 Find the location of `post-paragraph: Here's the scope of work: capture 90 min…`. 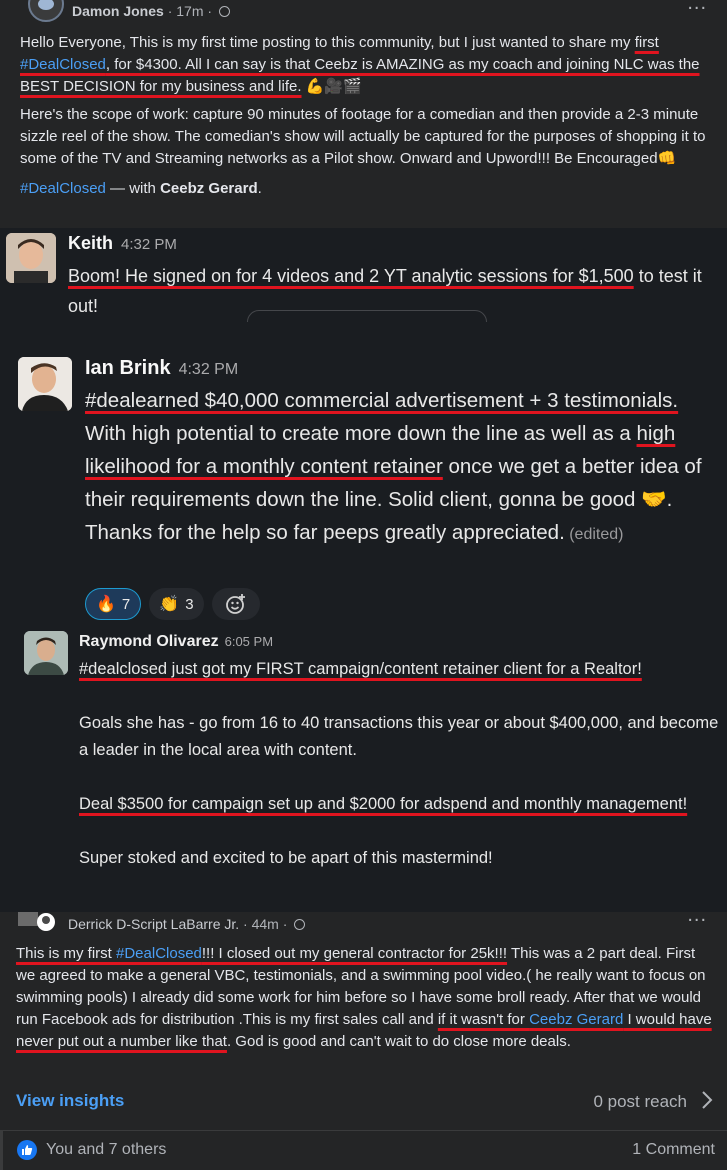

post-paragraph: Here's the scope of work: capture 90 min… is located at coordinates (363, 136).